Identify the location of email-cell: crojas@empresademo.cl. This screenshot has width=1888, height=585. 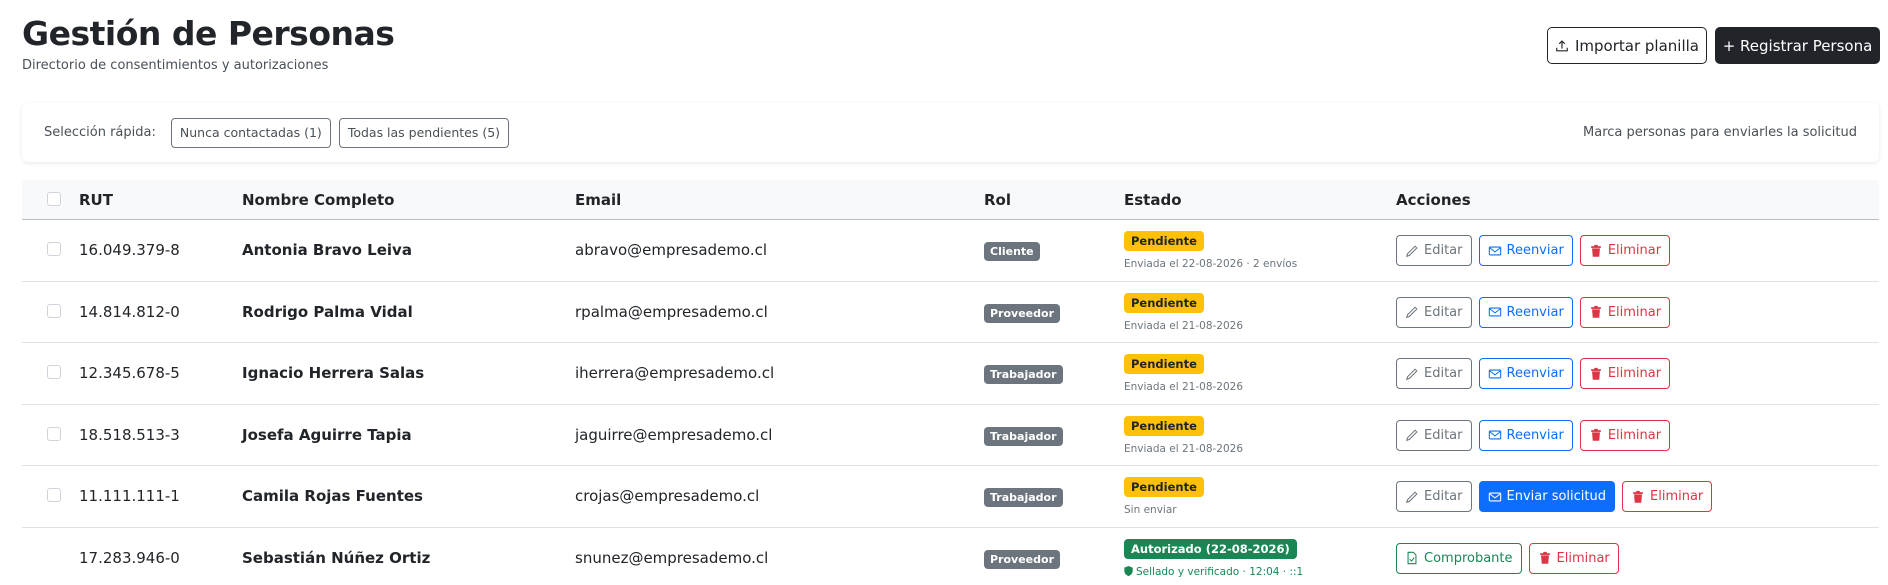
(667, 496).